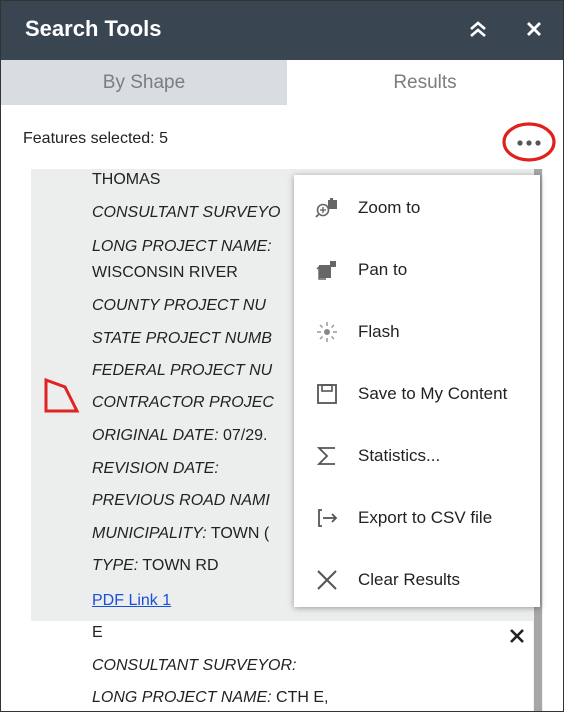 This screenshot has width=564, height=712. Describe the element at coordinates (327, 580) in the screenshot. I see `clear-icon` at that location.